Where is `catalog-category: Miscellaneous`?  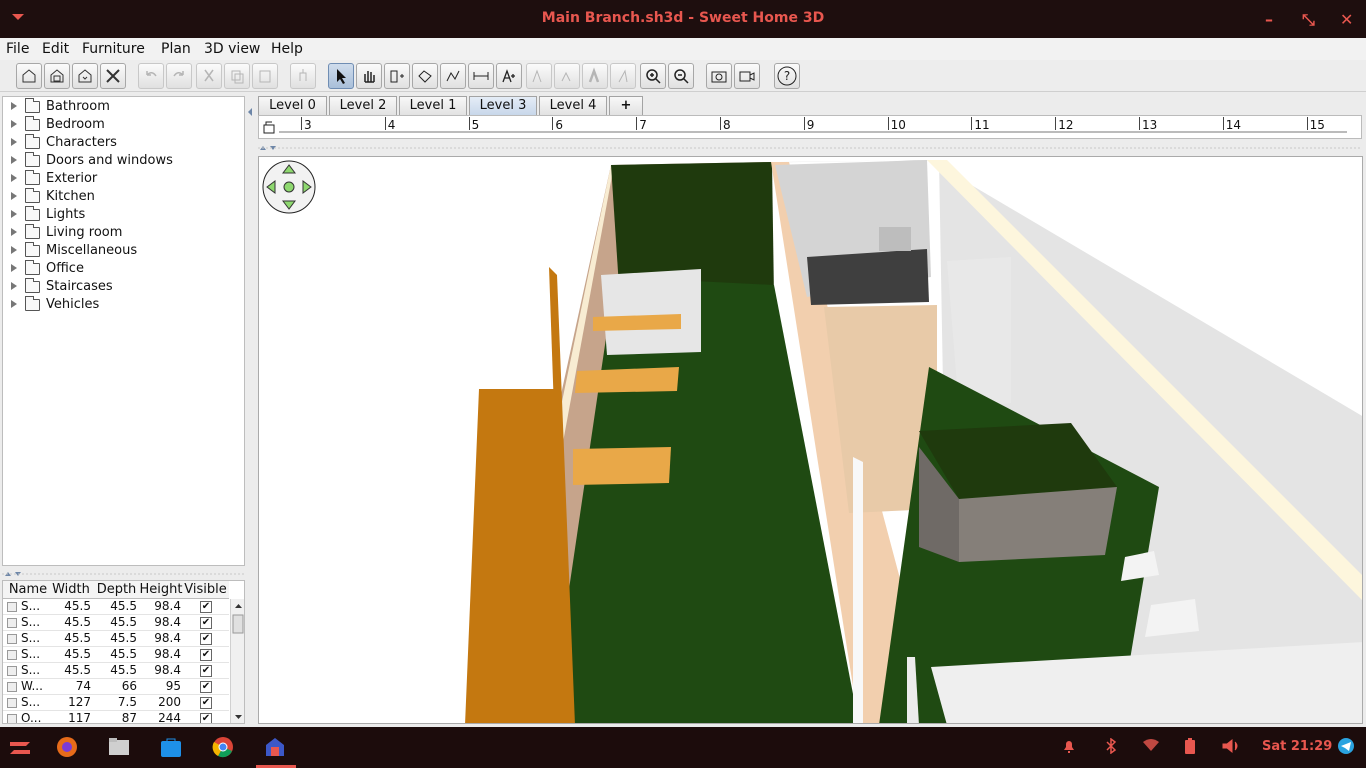 catalog-category: Miscellaneous is located at coordinates (123, 251).